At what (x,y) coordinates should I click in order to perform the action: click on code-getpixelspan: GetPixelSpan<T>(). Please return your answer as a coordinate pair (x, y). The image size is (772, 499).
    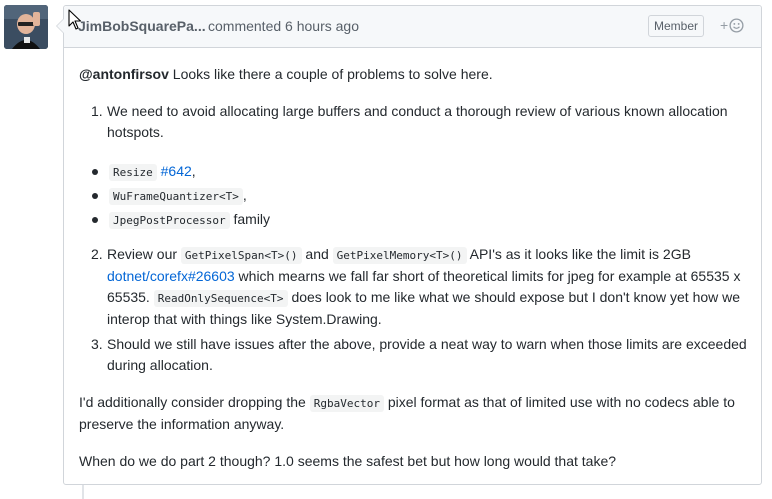
    Looking at the image, I should click on (241, 255).